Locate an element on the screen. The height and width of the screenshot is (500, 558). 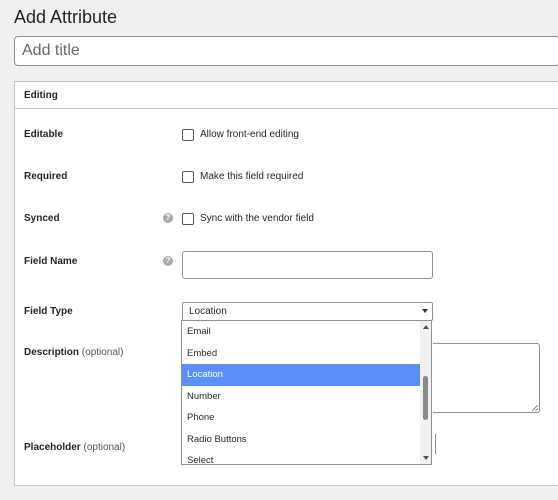
placeholder-input is located at coordinates (434, 444).